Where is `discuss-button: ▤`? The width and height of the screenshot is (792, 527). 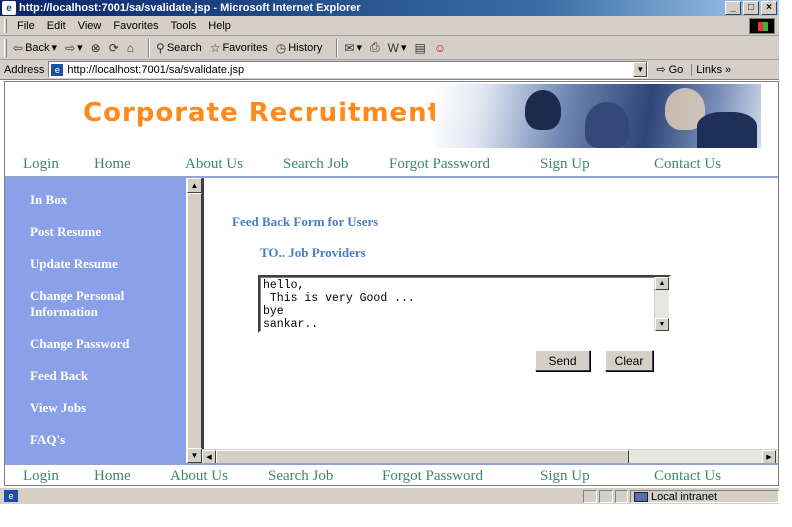 discuss-button: ▤ is located at coordinates (419, 48).